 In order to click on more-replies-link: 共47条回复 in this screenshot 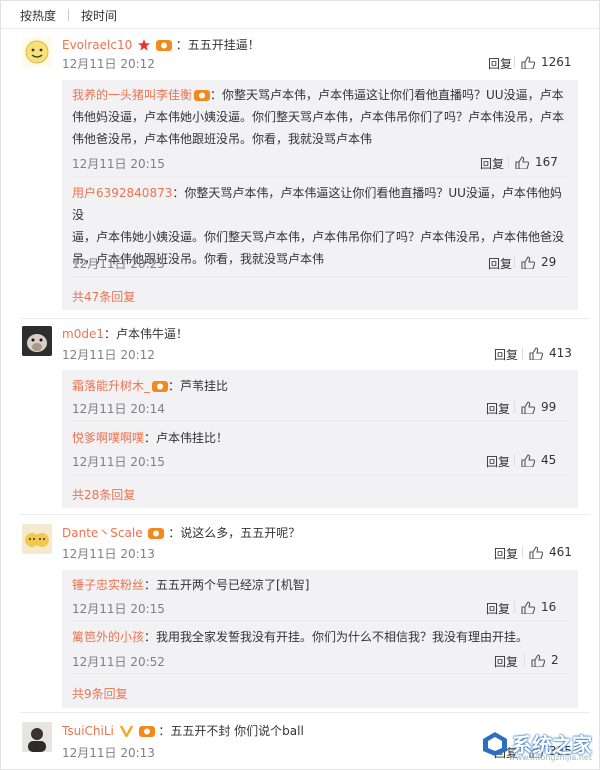, I will do `click(103, 296)`.